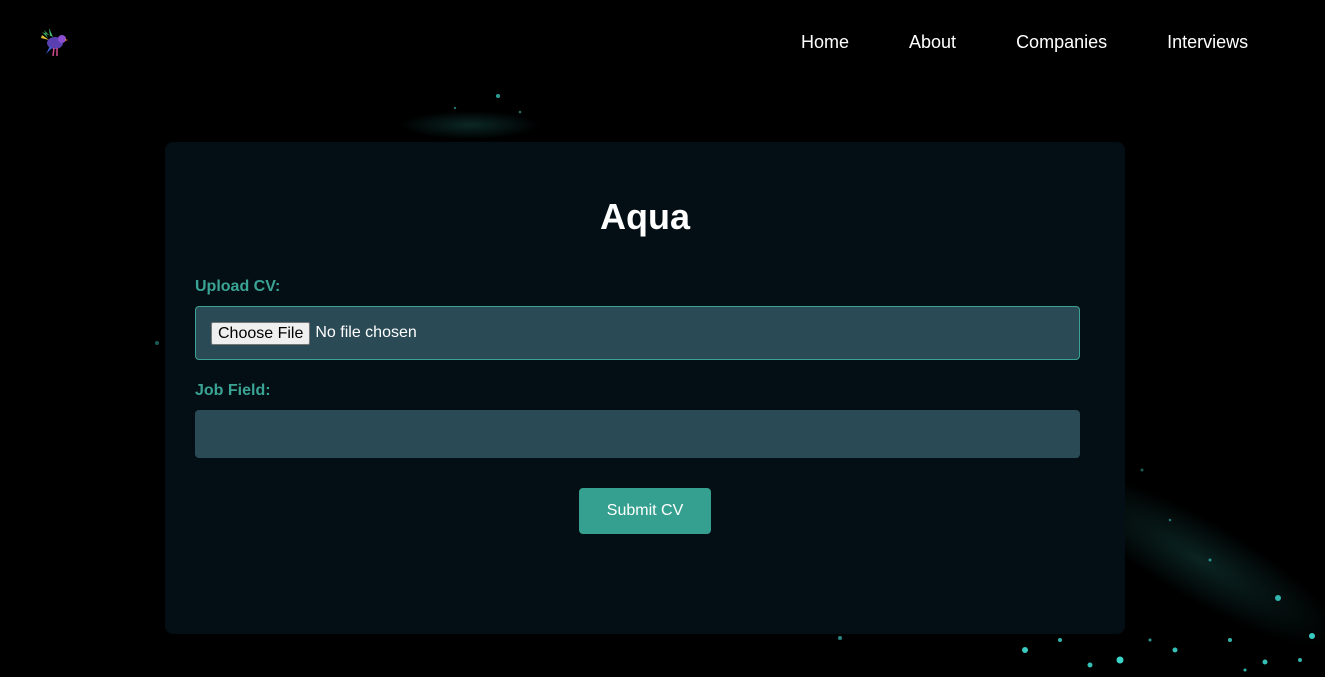  Describe the element at coordinates (637, 333) in the screenshot. I see `file-upload-field: Choose File No file chosen` at that location.